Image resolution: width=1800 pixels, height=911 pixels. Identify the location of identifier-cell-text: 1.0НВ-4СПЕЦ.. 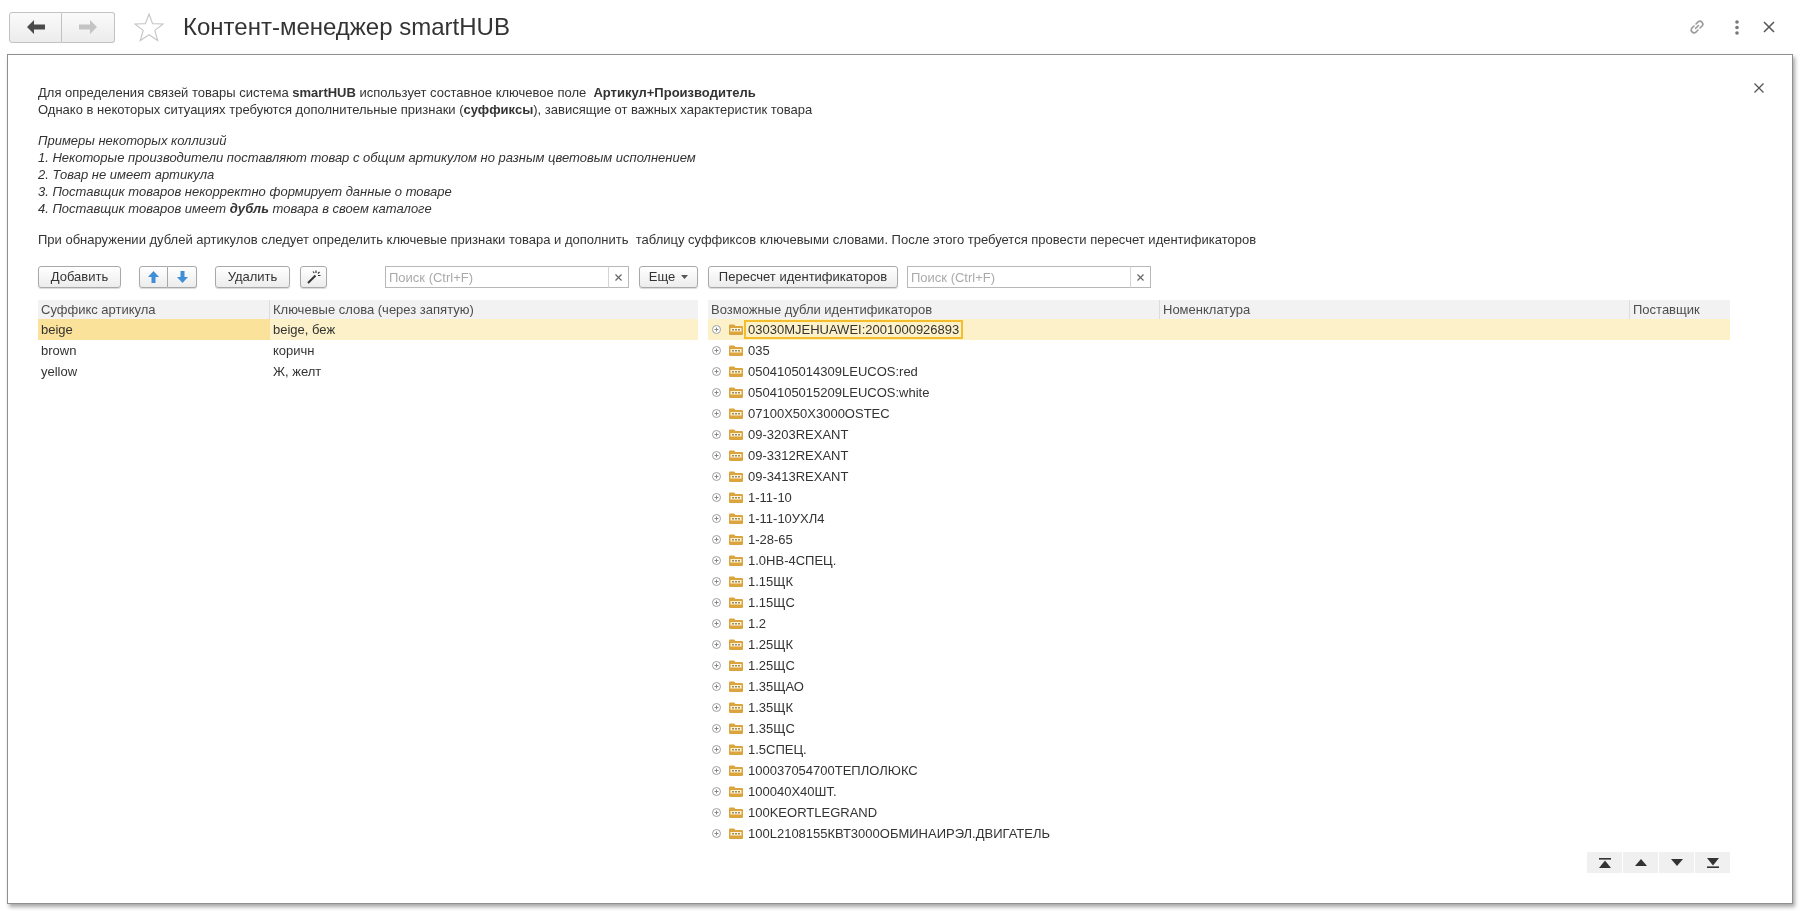
(792, 561).